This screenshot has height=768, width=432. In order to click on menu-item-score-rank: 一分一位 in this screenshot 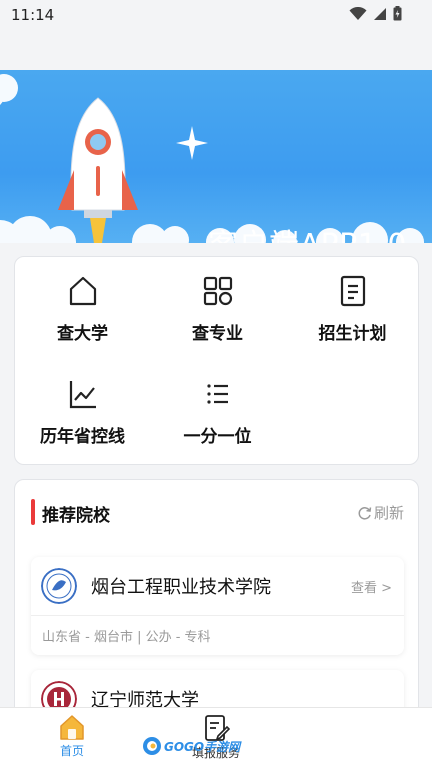, I will do `click(217, 412)`.